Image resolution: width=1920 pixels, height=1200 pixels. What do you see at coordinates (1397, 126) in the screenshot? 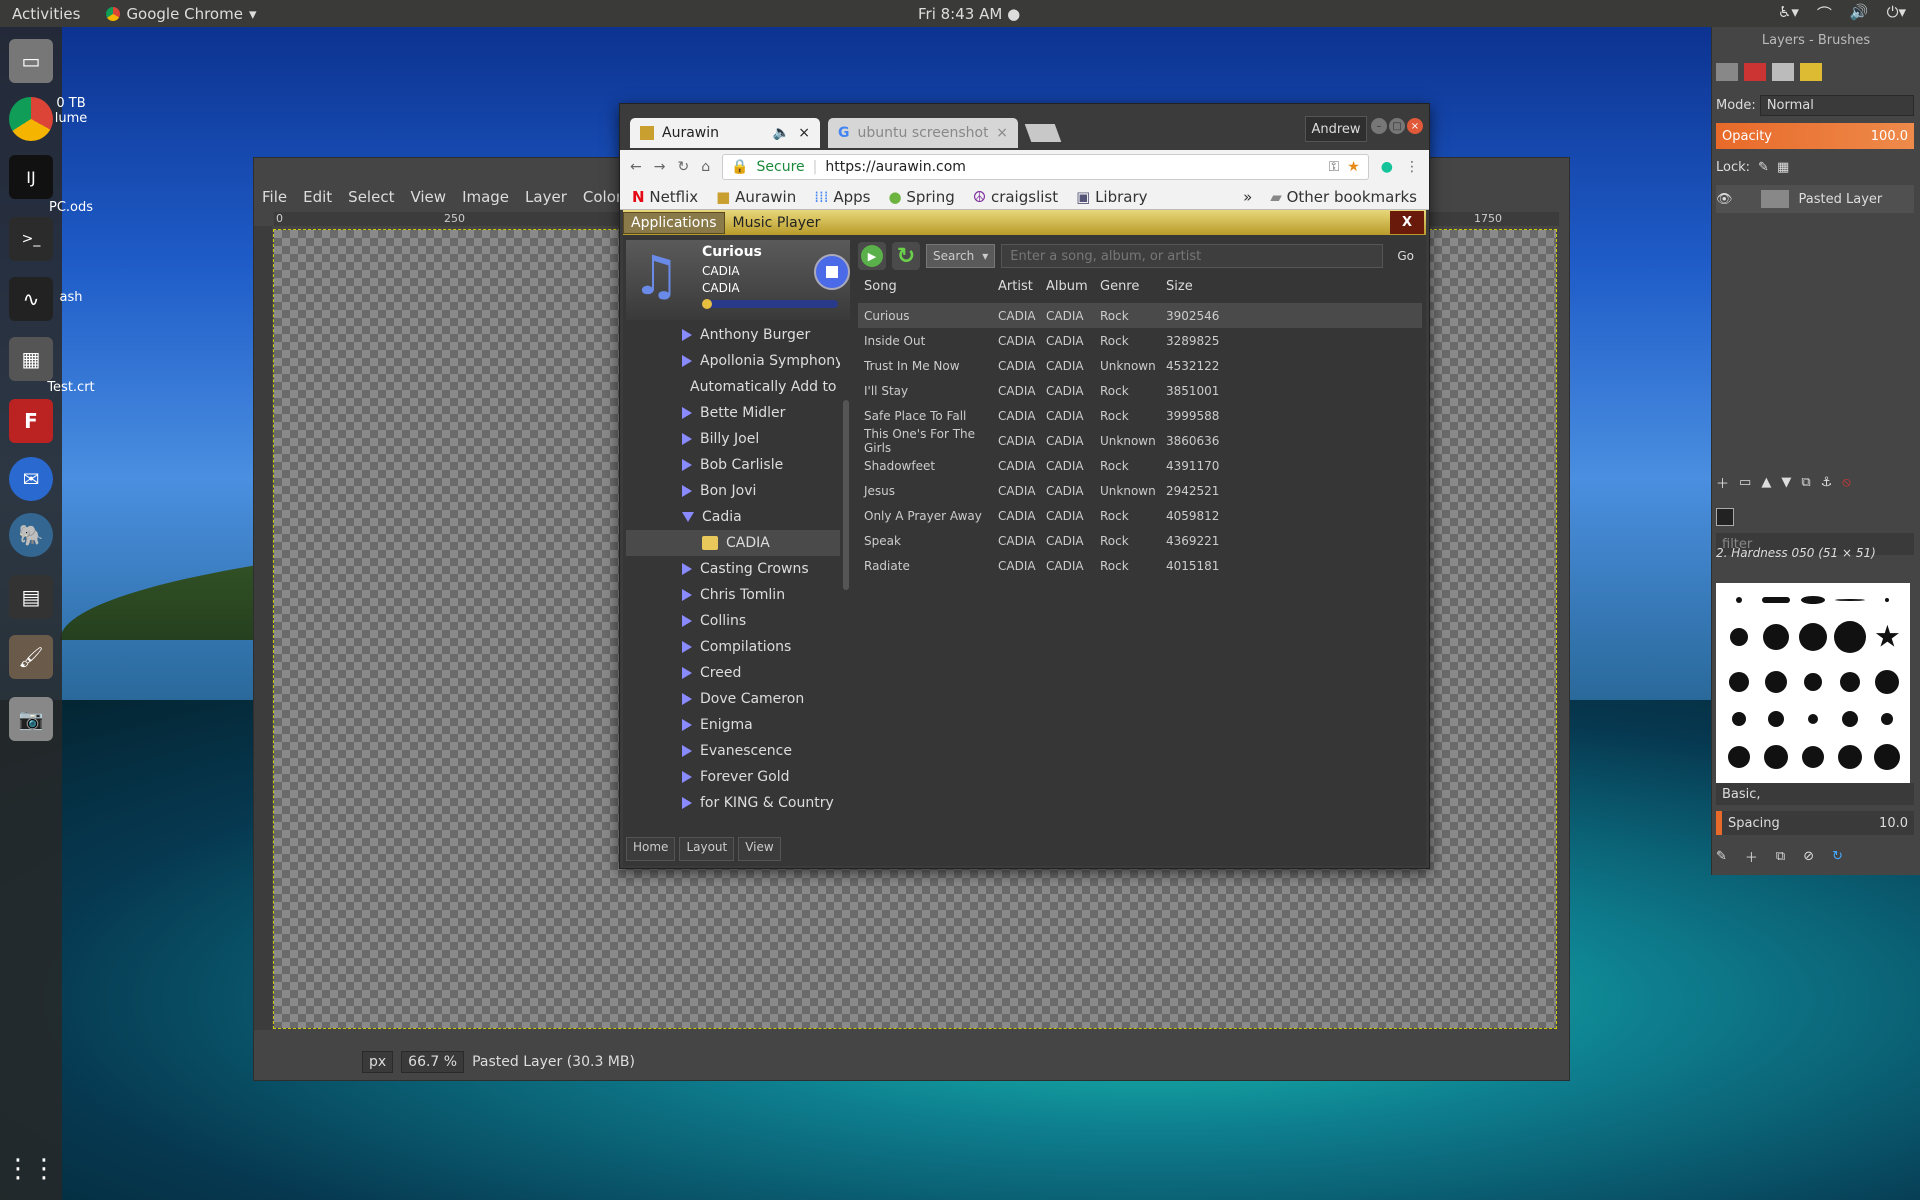
I see `maximize-icon: □` at bounding box center [1397, 126].